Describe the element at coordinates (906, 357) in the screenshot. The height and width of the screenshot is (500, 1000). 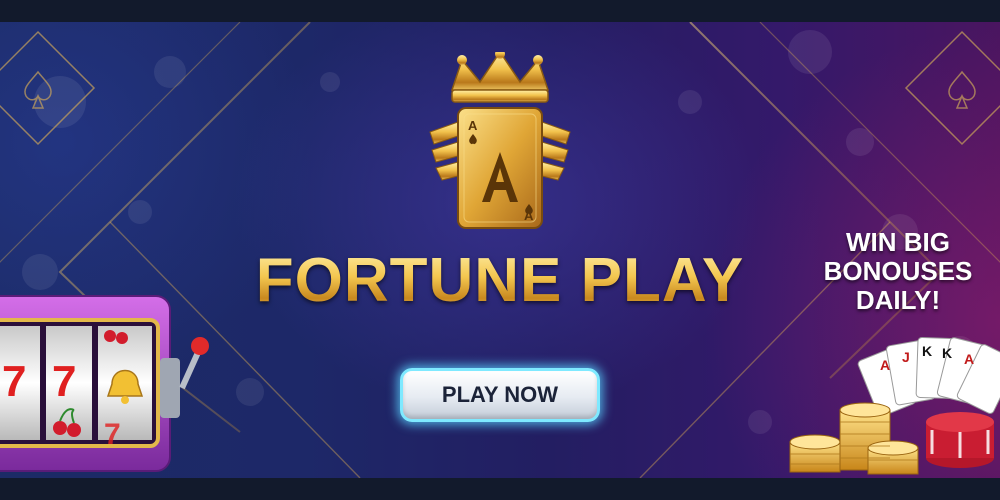
I see `card-2-label: J` at that location.